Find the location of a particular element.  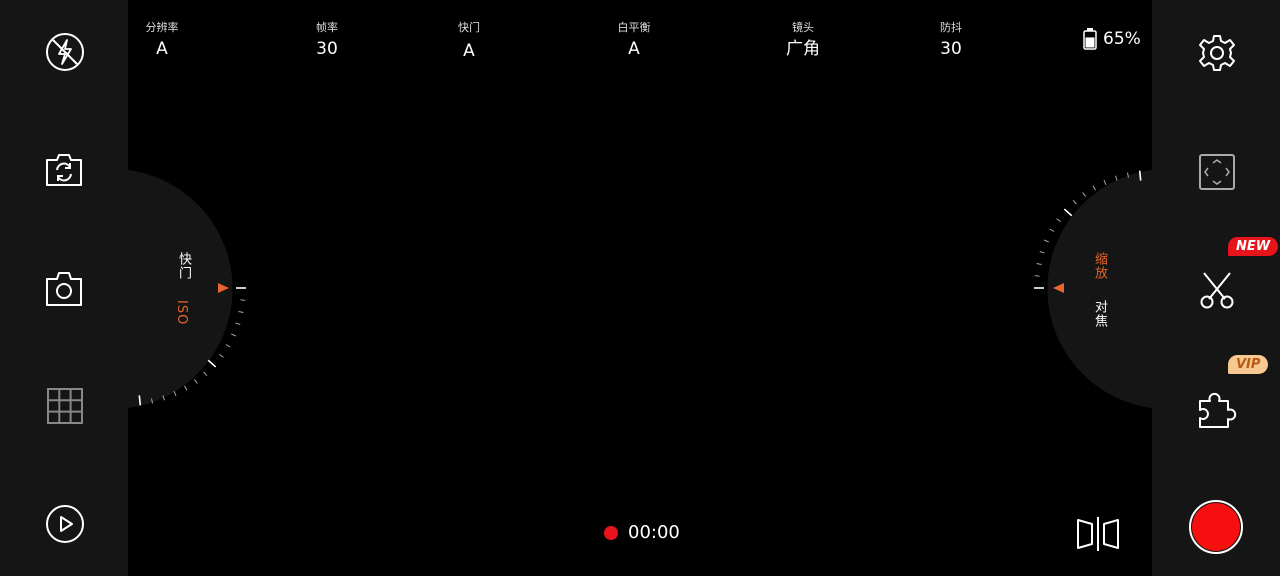

param-stabilization: 防抖 30 is located at coordinates (951, 39).